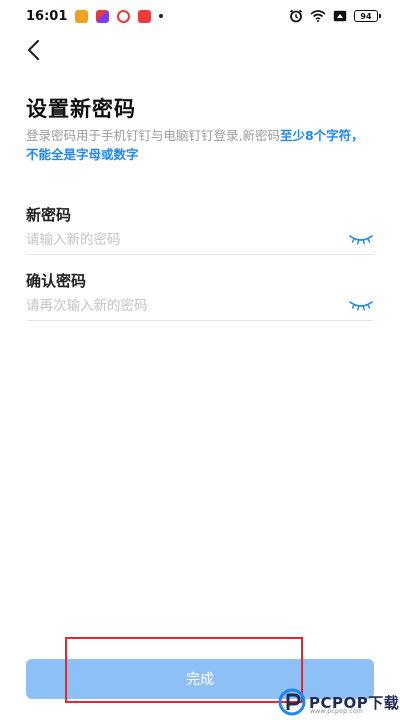 The image size is (400, 720). Describe the element at coordinates (340, 16) in the screenshot. I see `sim-icon` at that location.